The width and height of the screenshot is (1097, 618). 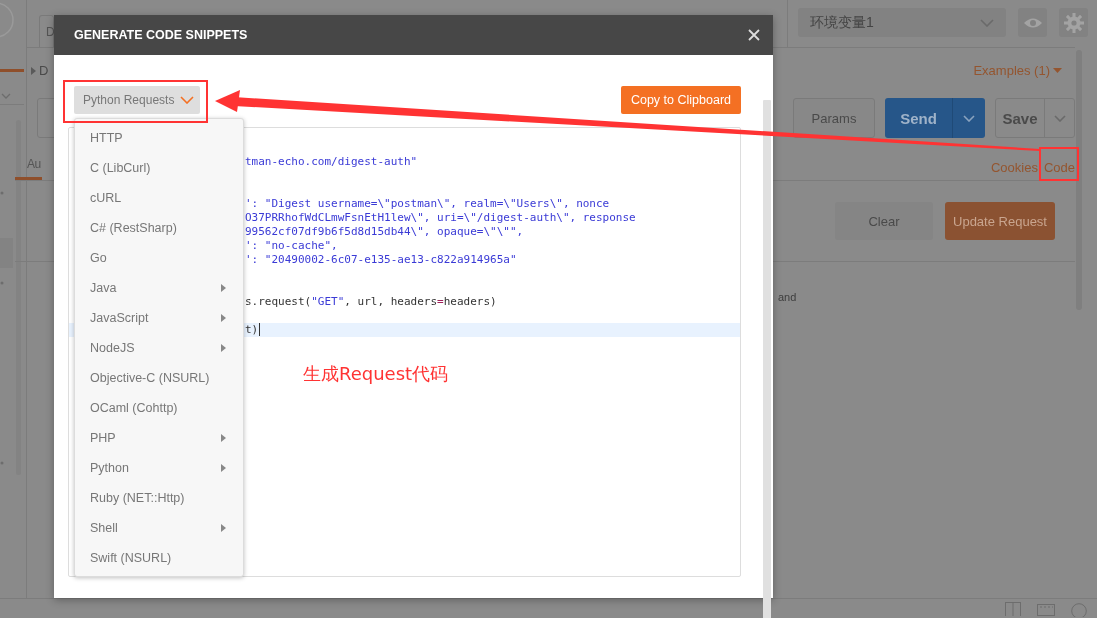 What do you see at coordinates (33, 70) in the screenshot?
I see `caret-icon` at bounding box center [33, 70].